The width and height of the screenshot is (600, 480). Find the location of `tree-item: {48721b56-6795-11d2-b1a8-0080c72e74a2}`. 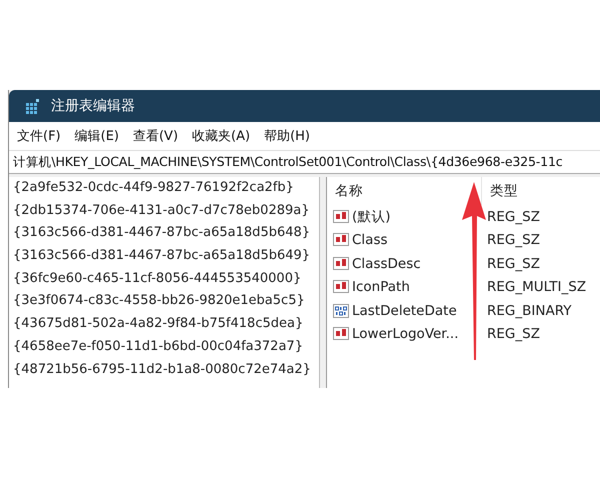

tree-item: {48721b56-6795-11d2-b1a8-0080c72e74a2} is located at coordinates (166, 370).